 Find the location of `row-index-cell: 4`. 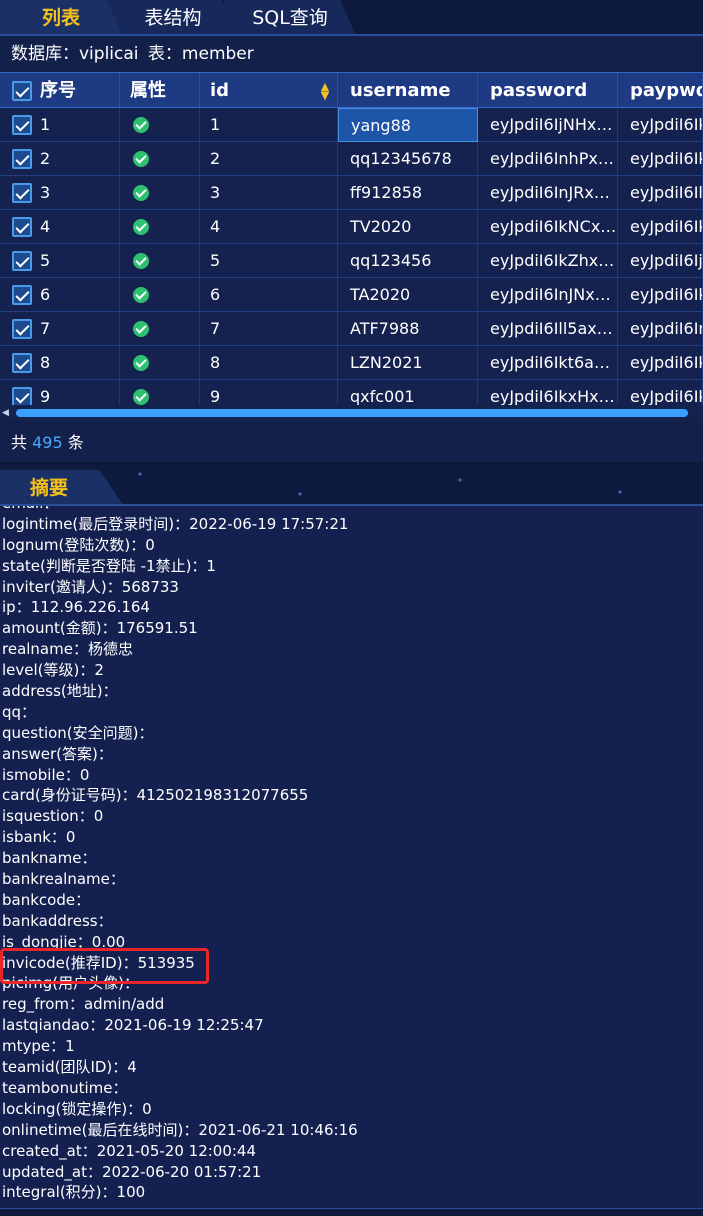

row-index-cell: 4 is located at coordinates (60, 227).